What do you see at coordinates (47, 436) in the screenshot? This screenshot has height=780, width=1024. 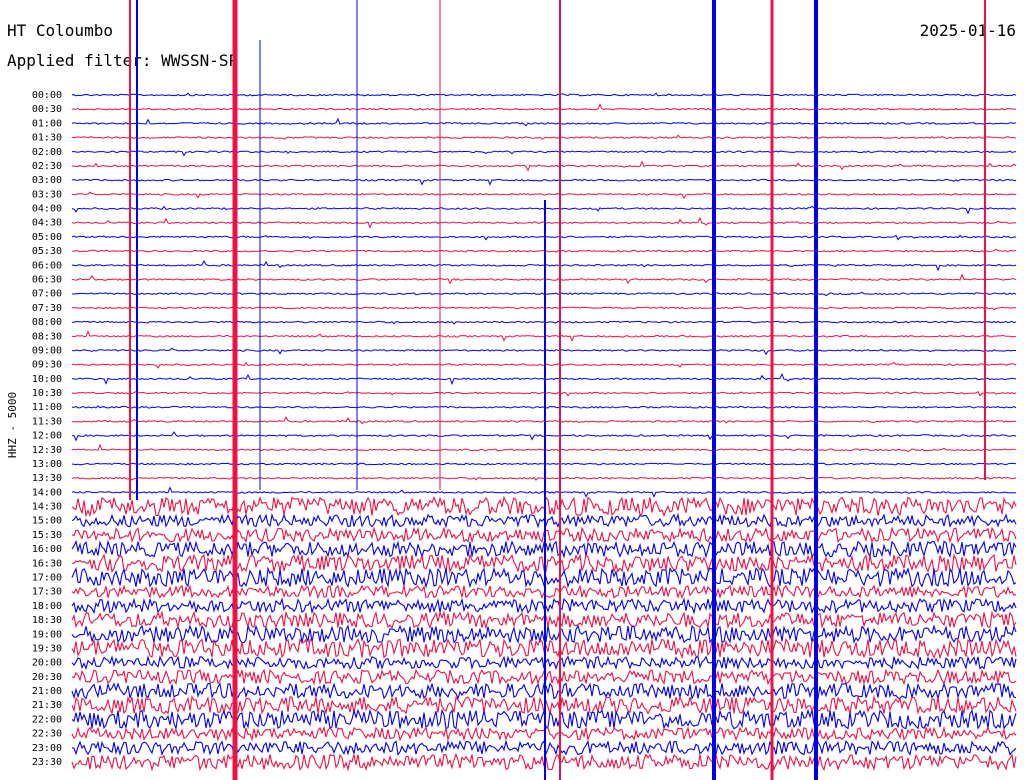 I see `tick-label: 12:00` at bounding box center [47, 436].